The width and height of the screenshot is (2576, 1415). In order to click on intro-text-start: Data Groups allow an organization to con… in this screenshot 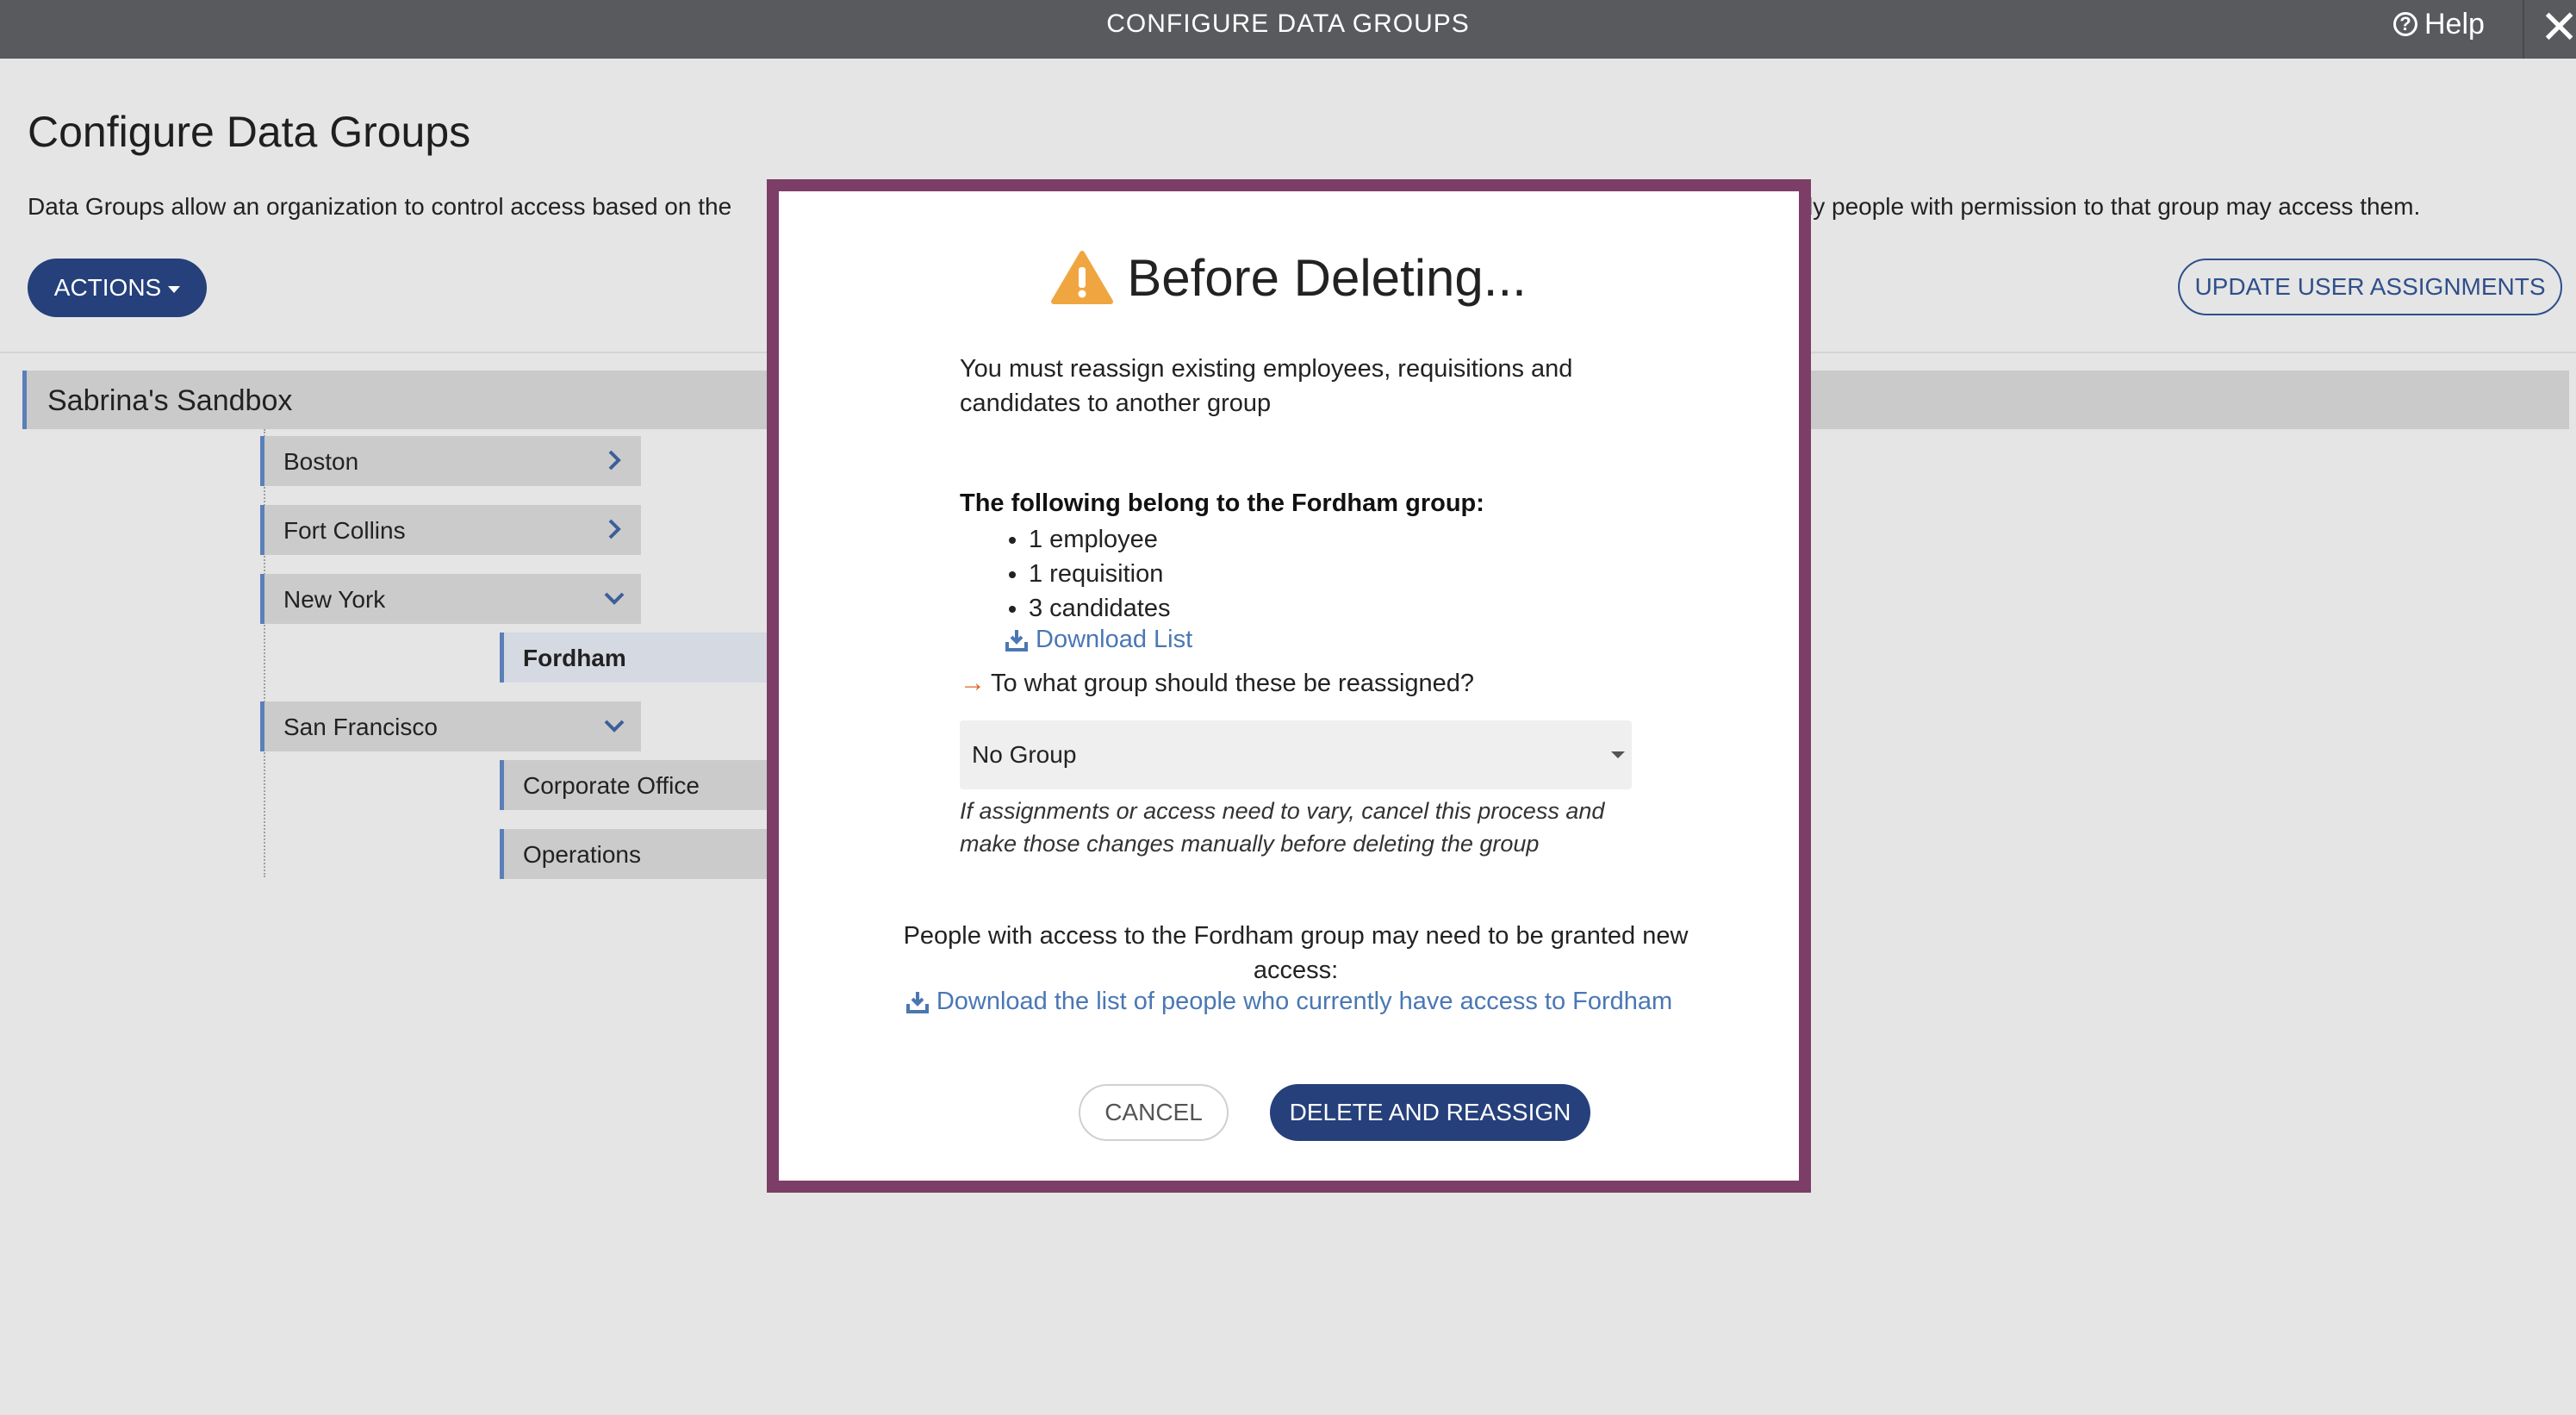, I will do `click(380, 206)`.